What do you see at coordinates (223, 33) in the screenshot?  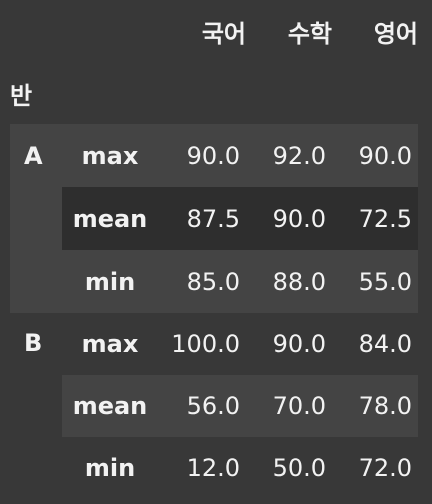 I see `column-header: 국어` at bounding box center [223, 33].